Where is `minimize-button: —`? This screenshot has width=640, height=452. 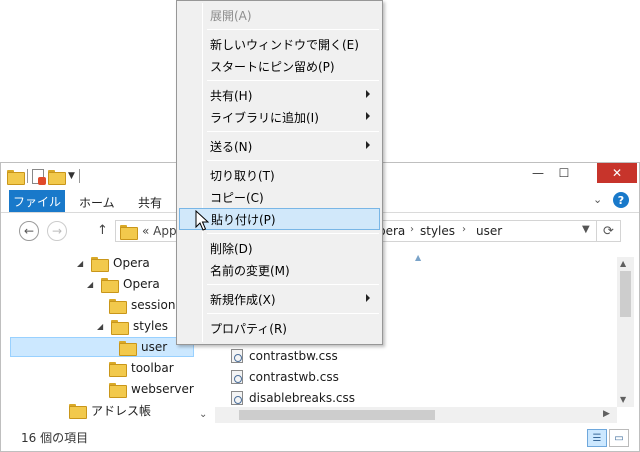 minimize-button: — is located at coordinates (538, 173).